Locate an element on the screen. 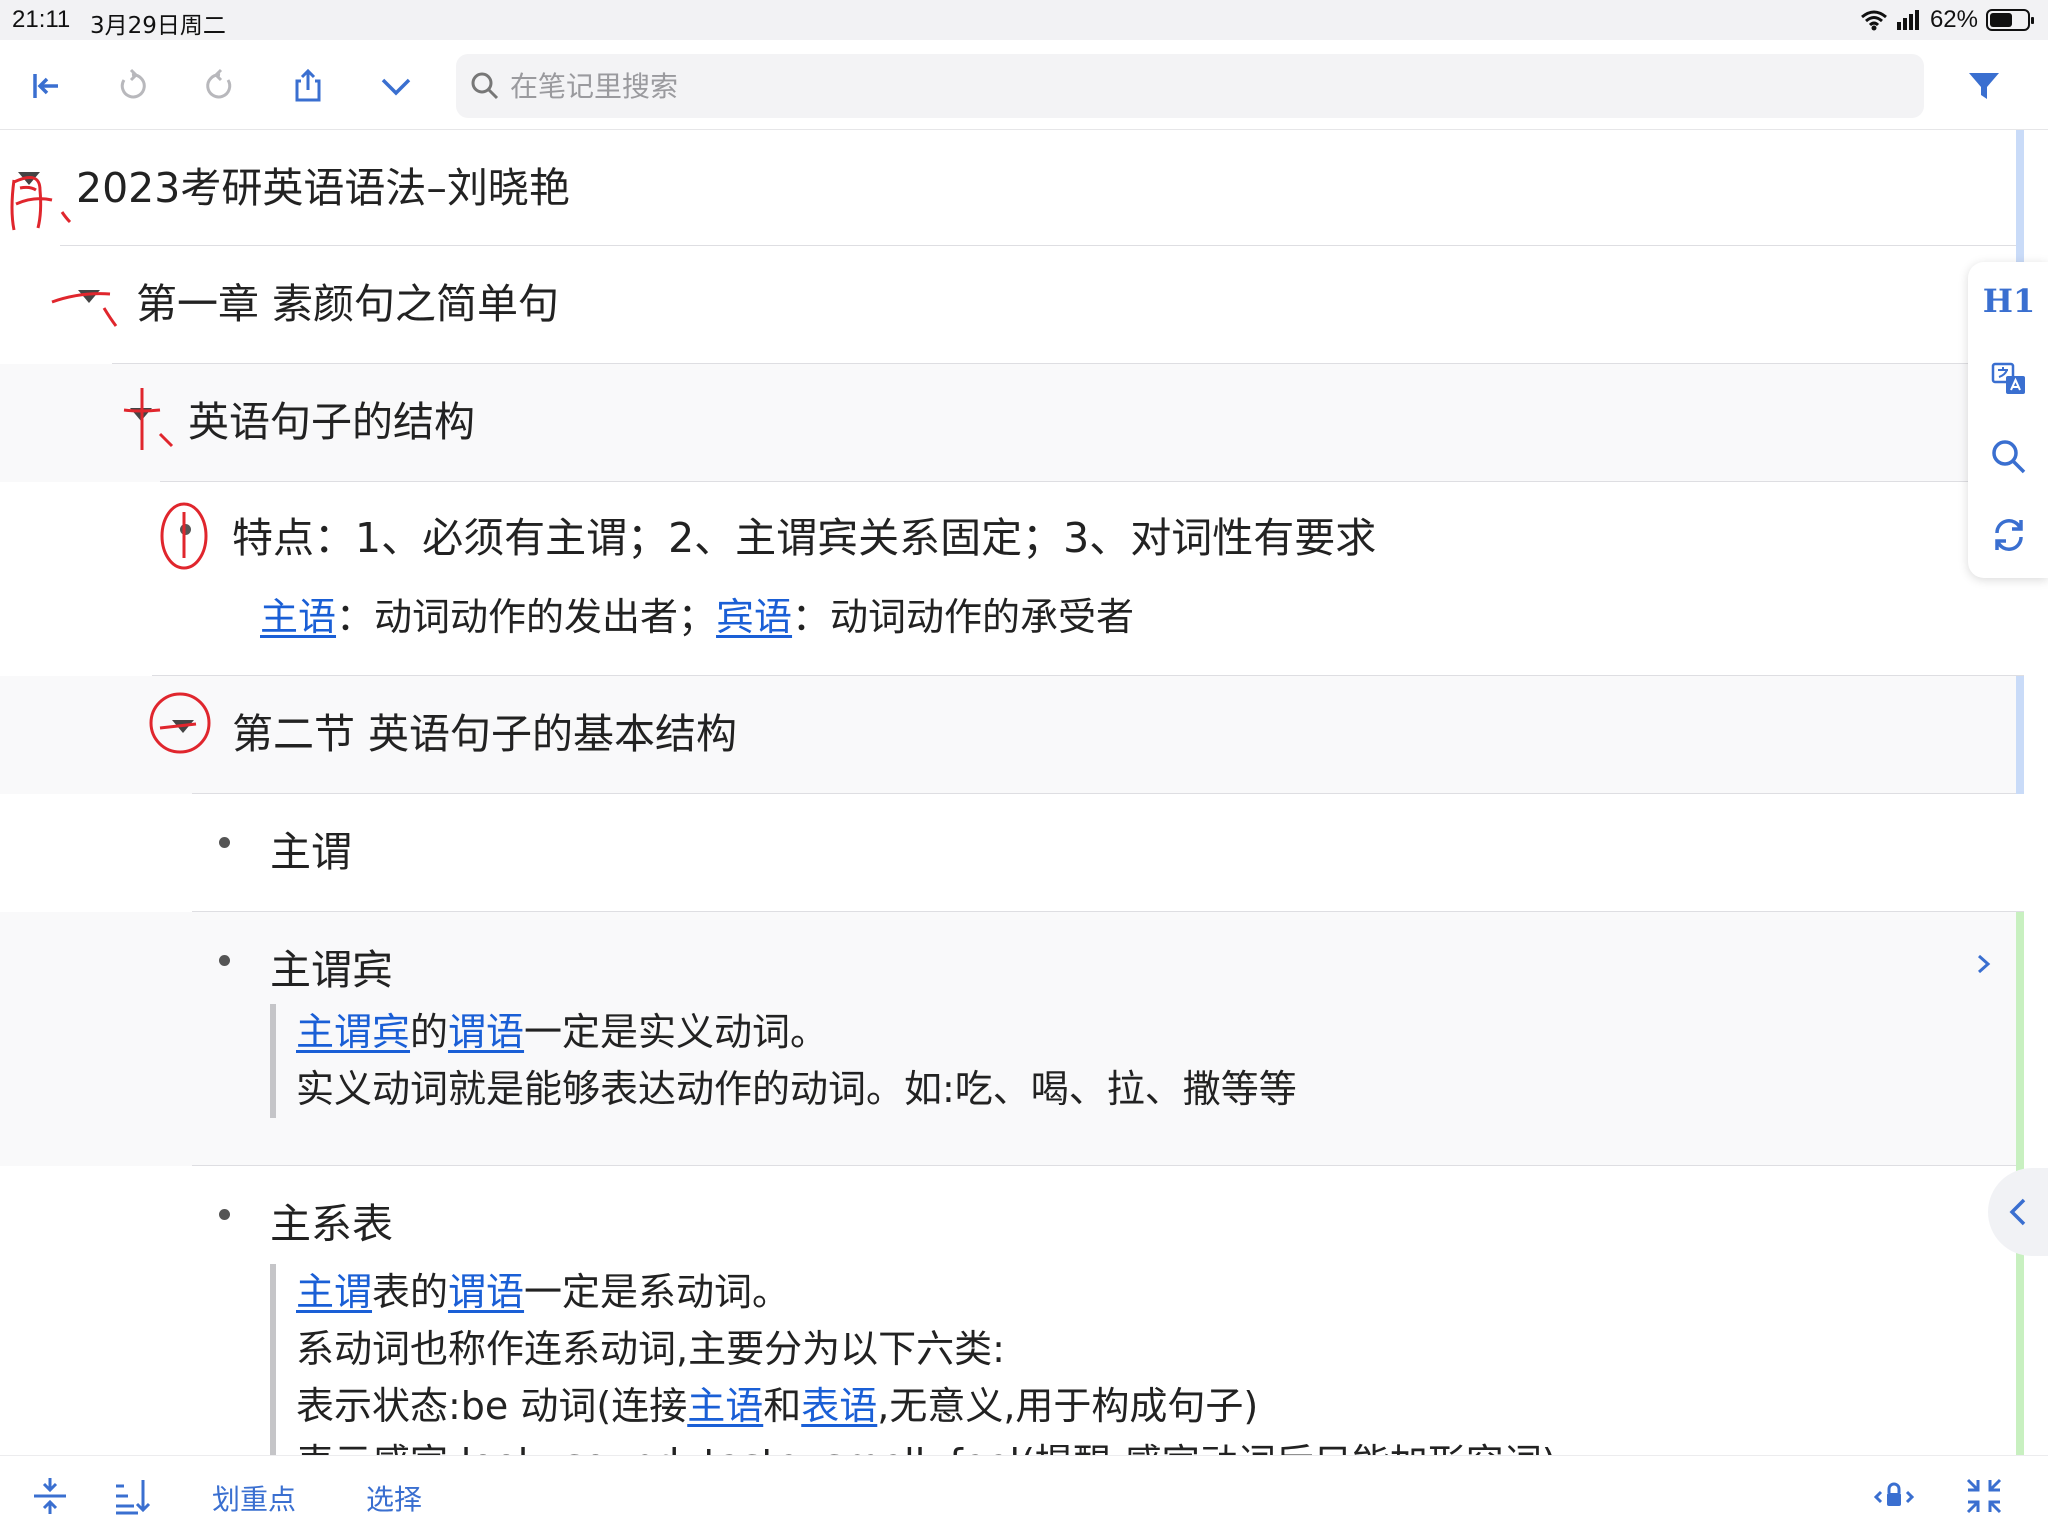 The height and width of the screenshot is (1536, 2048). filter-icon is located at coordinates (1984, 86).